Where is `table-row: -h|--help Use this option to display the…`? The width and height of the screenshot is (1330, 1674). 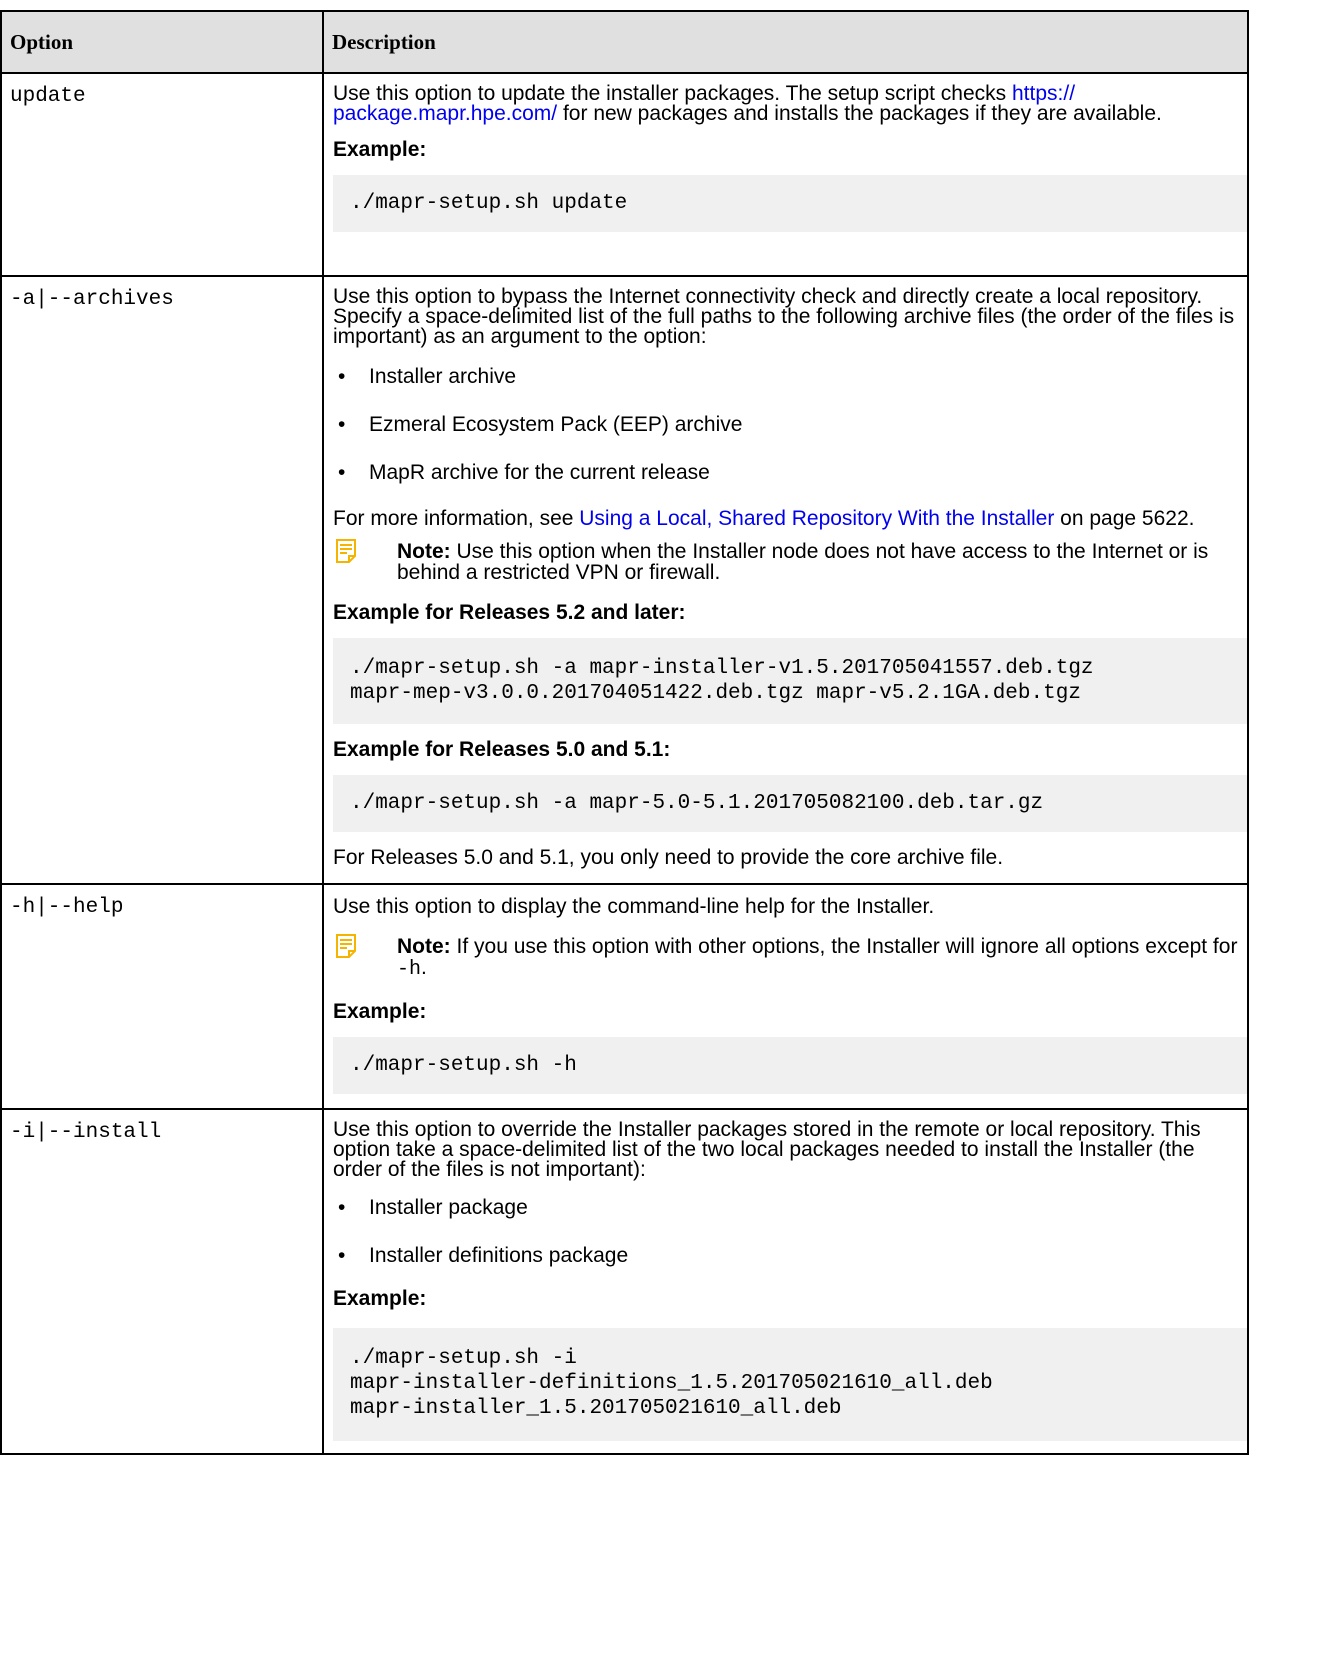
table-row: -h|--help Use this option to display the… is located at coordinates (624, 996).